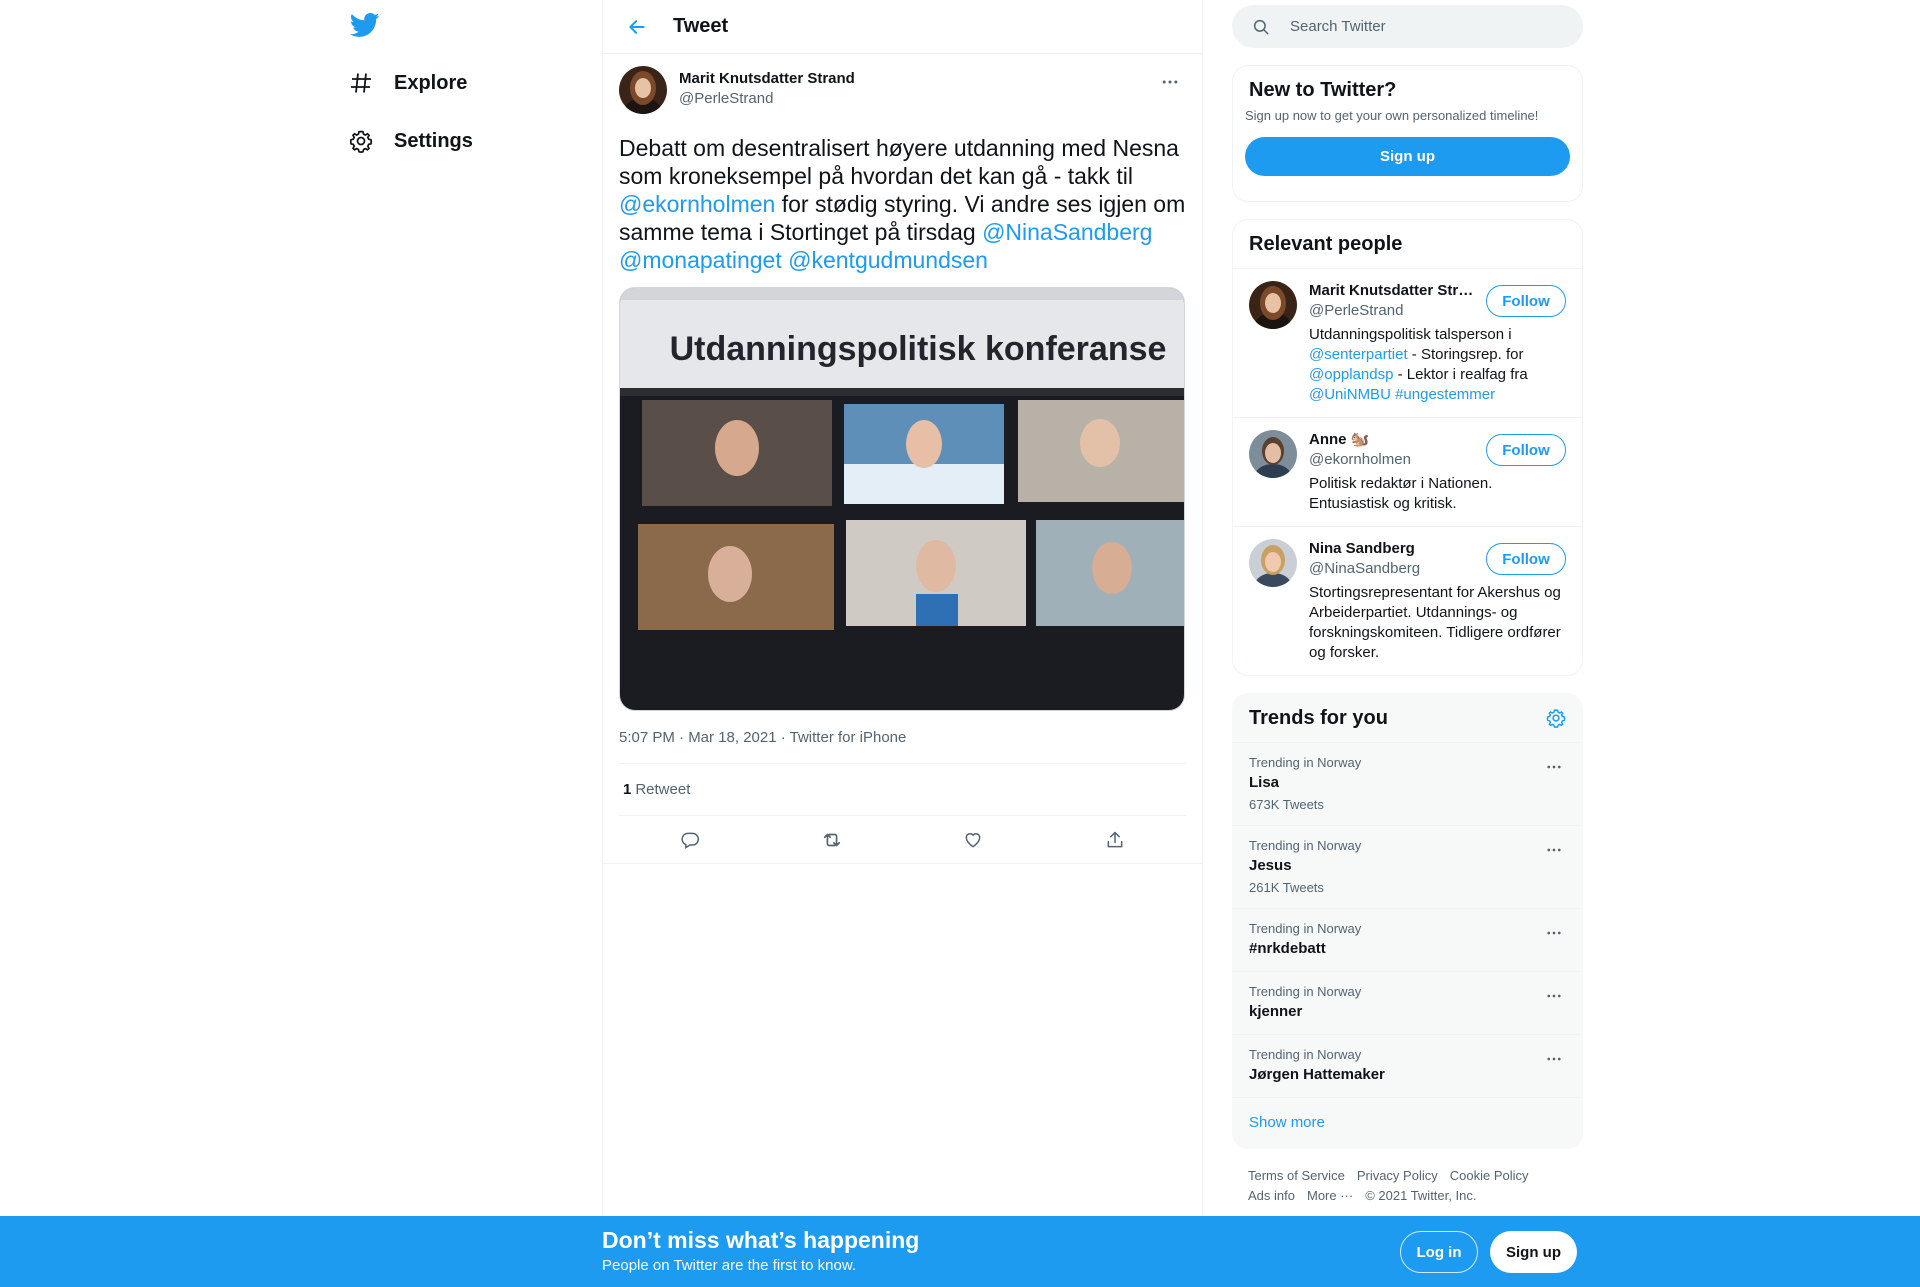 Image resolution: width=1920 pixels, height=1287 pixels. I want to click on person-name: Anne 🐿️, so click(1394, 440).